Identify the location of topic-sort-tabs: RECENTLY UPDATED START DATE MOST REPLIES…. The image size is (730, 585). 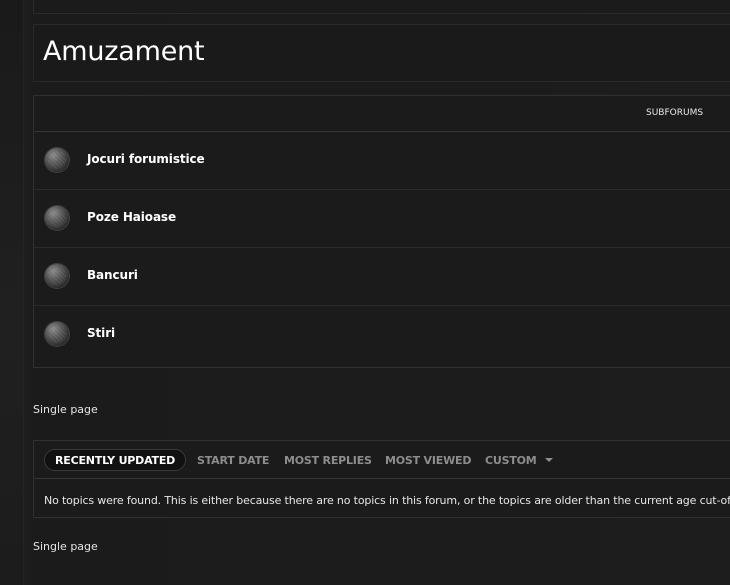
(382, 460).